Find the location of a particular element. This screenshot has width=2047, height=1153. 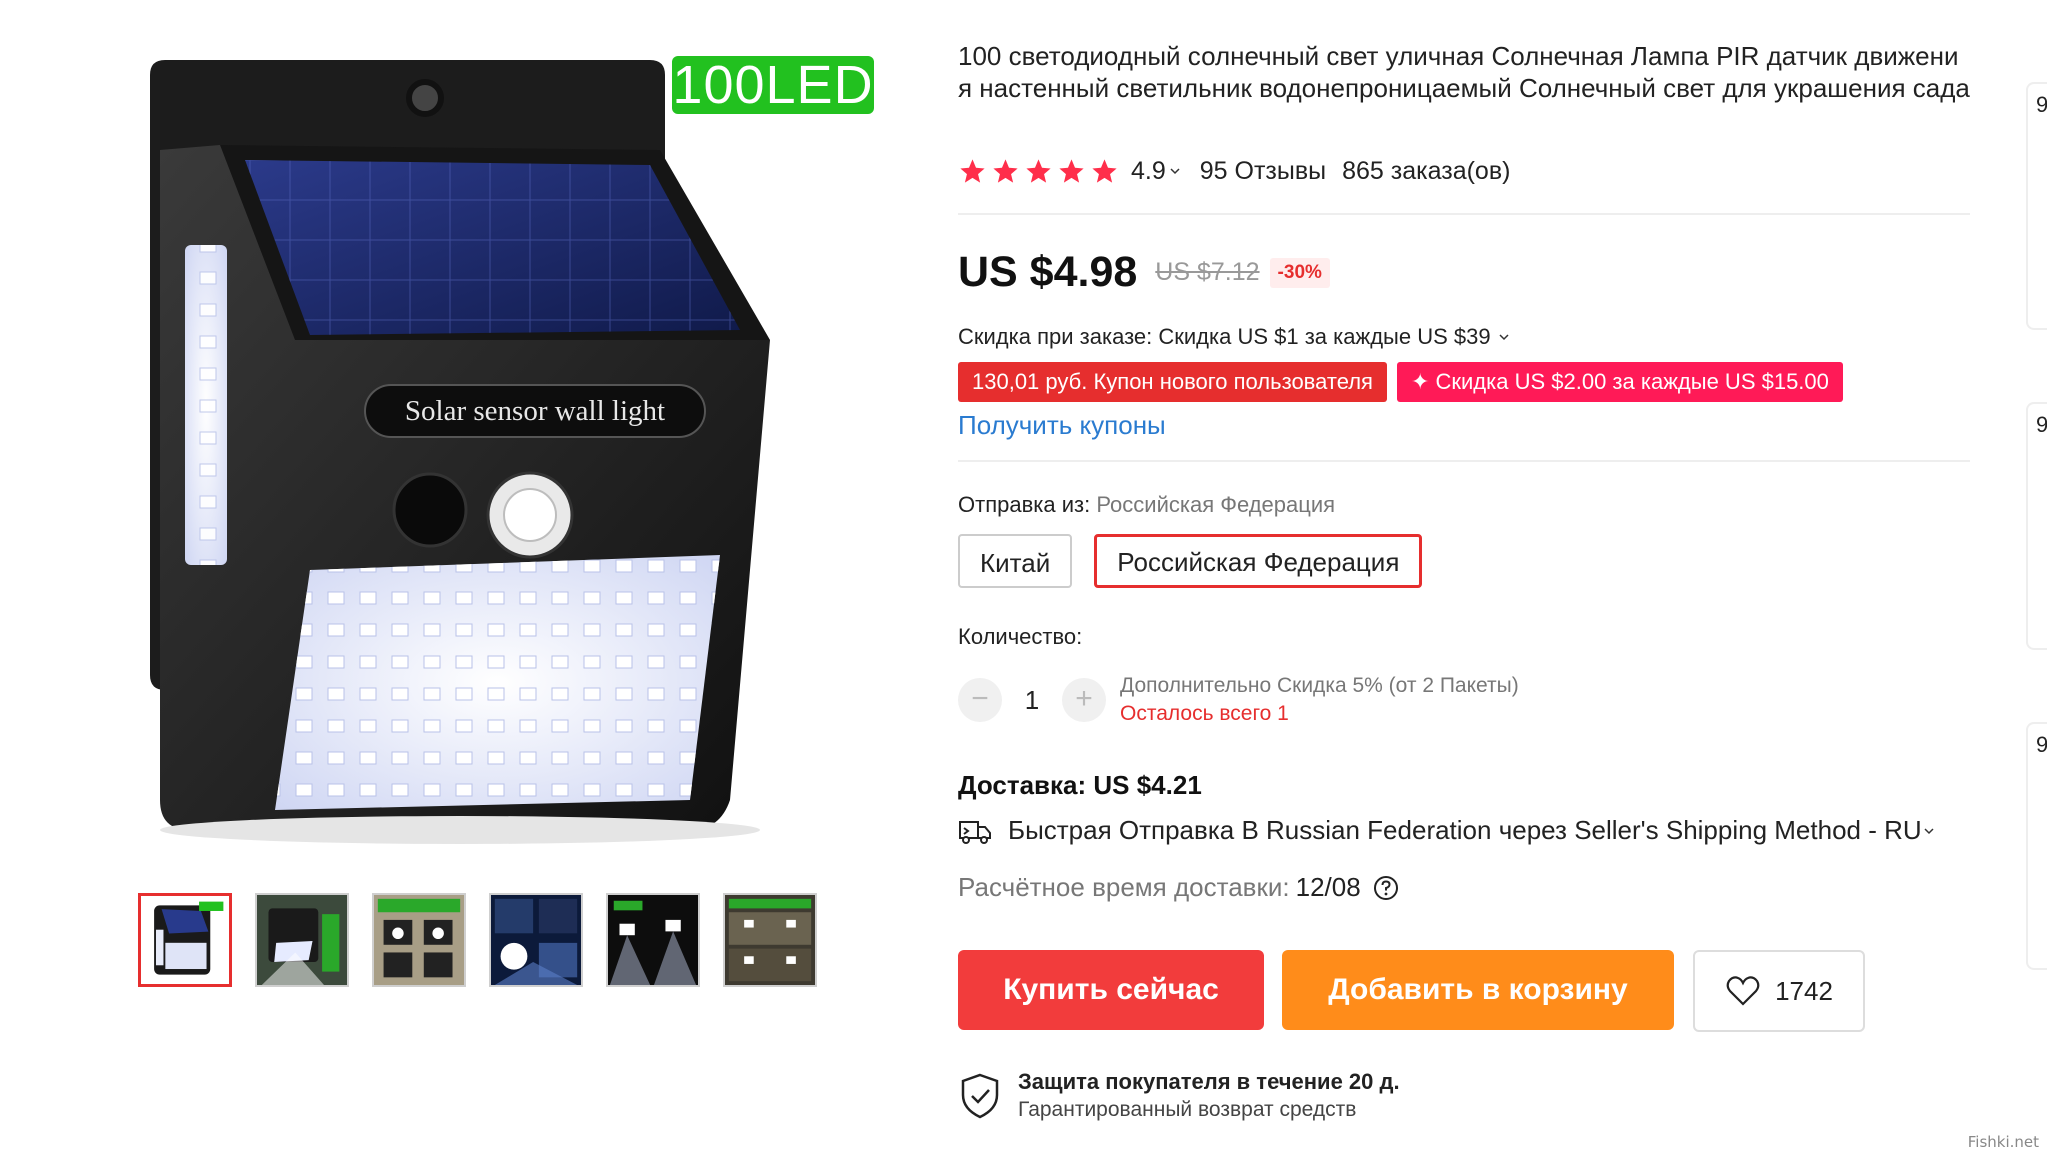

ship-from-options: Китай Российская Федерация is located at coordinates (1190, 561).